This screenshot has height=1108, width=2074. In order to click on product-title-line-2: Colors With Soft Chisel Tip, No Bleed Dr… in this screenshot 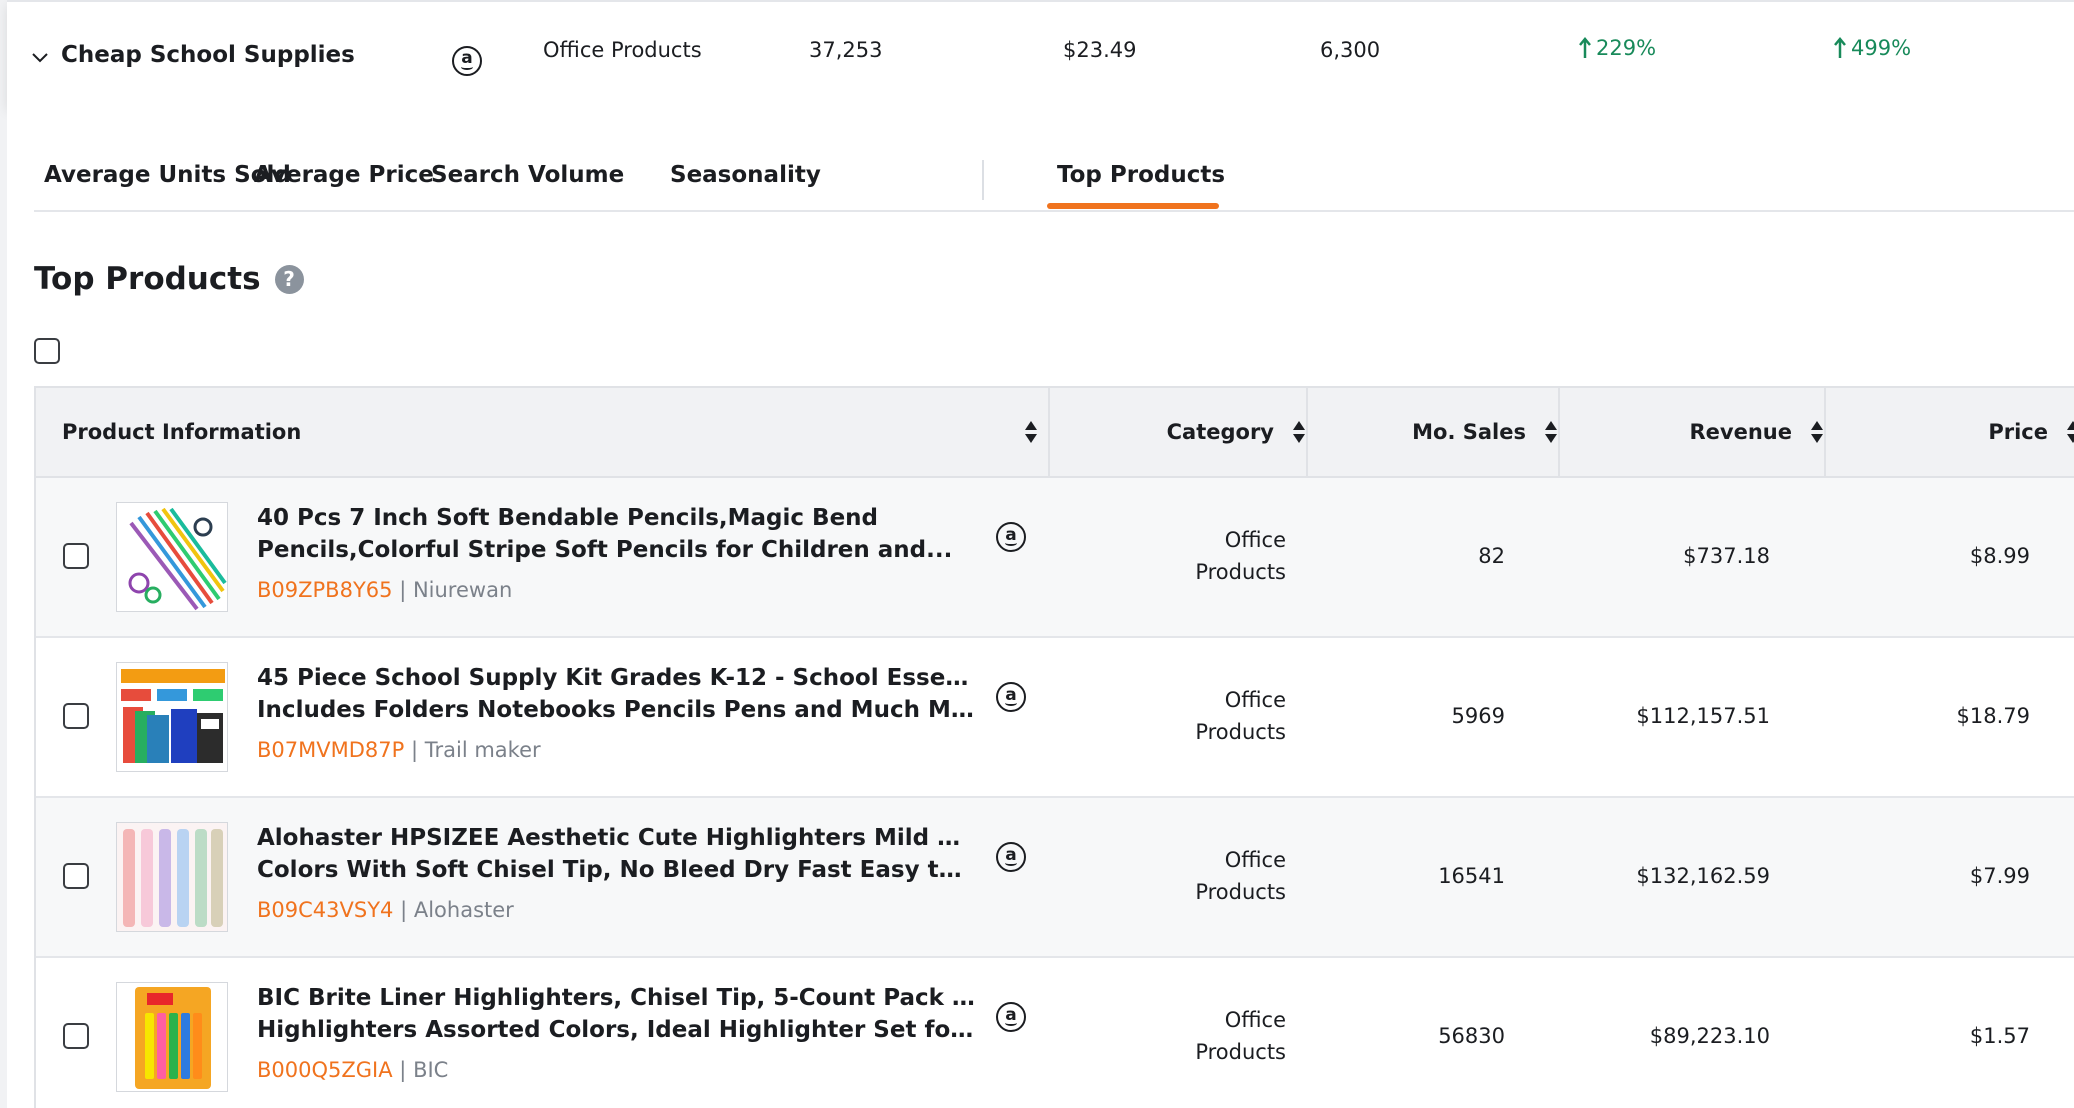, I will do `click(617, 870)`.